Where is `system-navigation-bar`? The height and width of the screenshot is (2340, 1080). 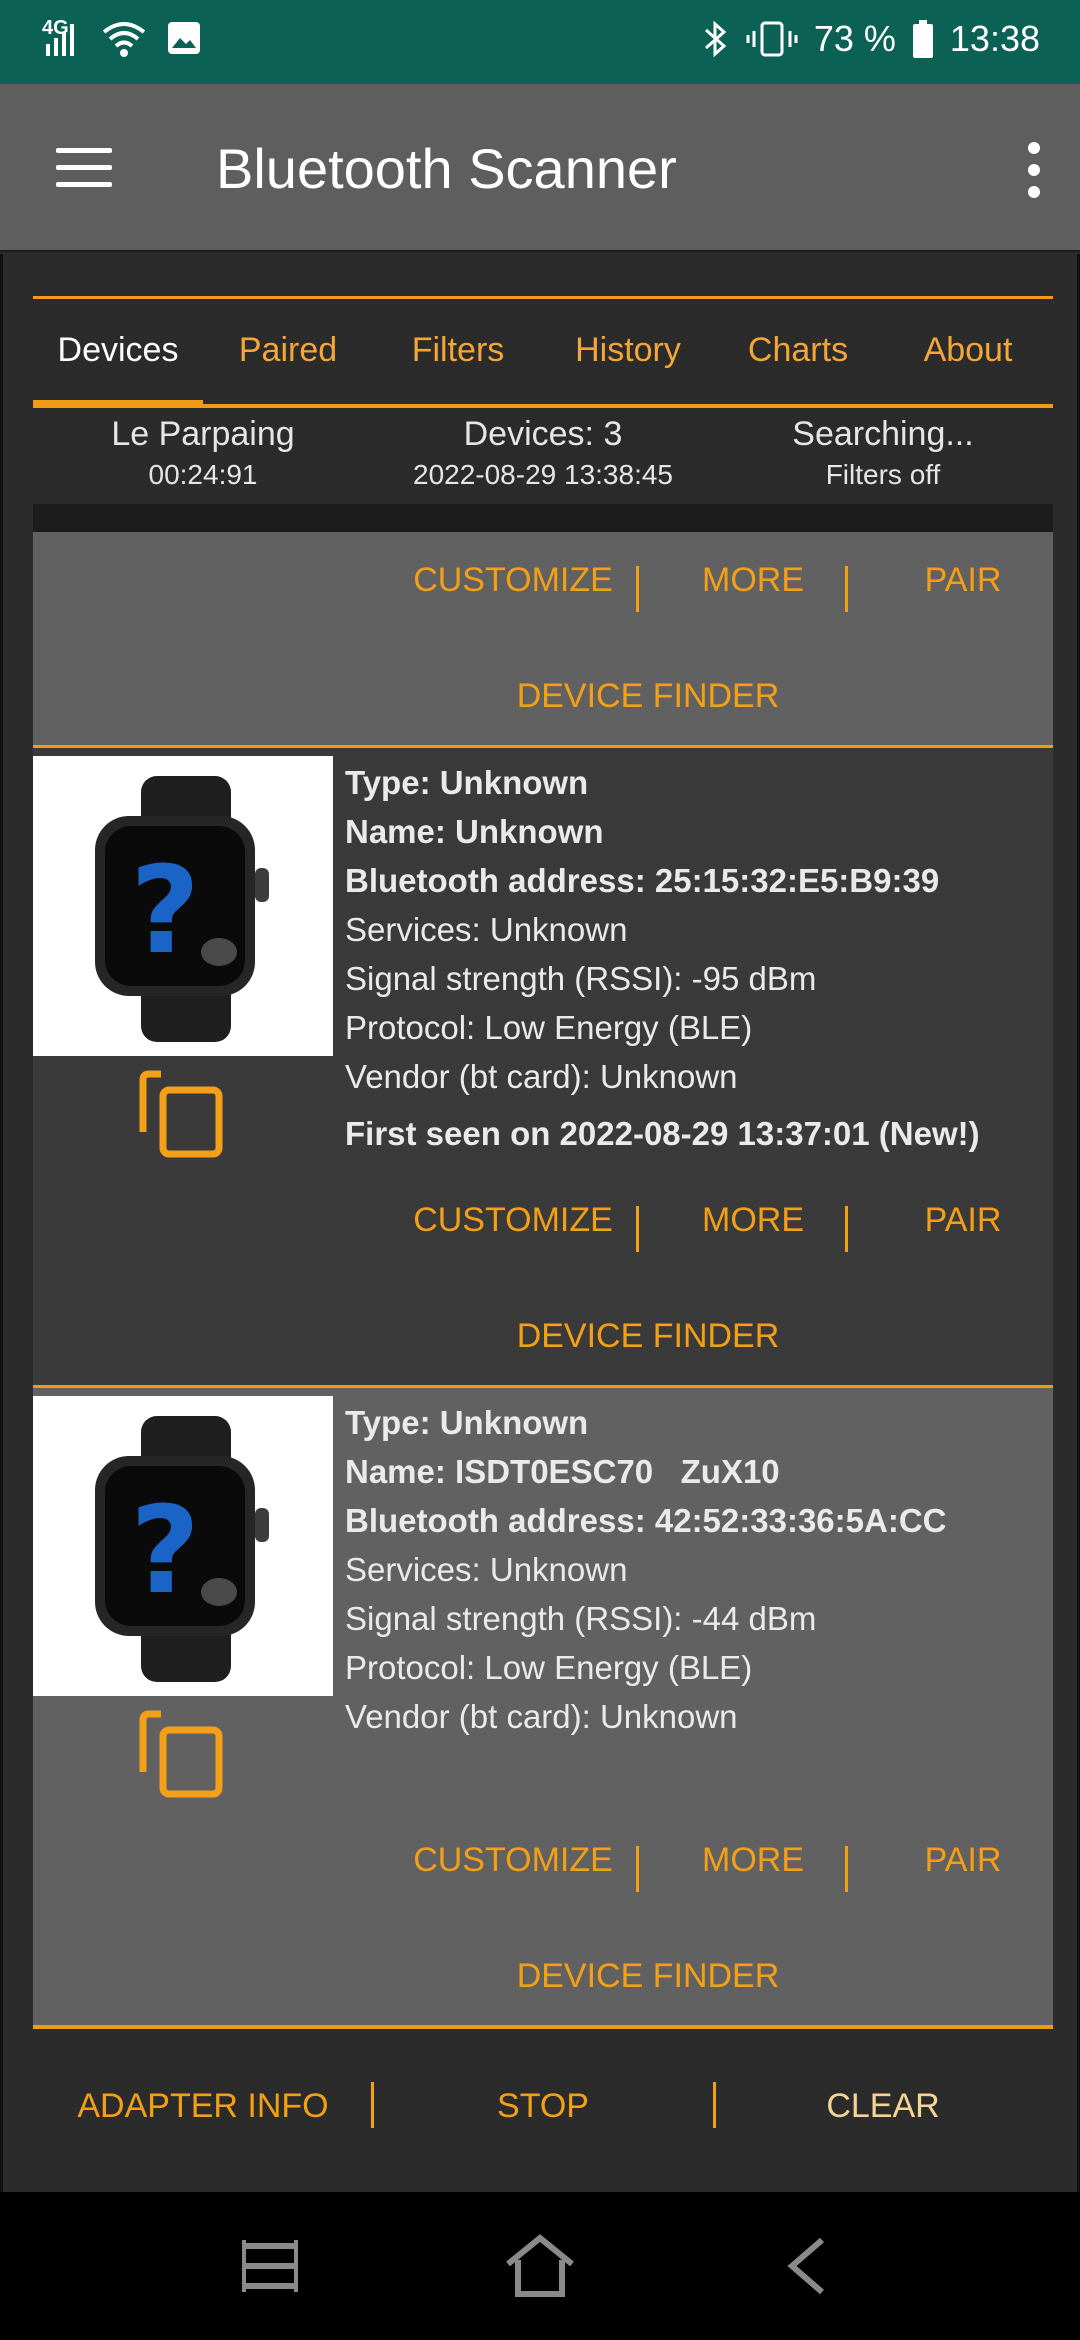
system-navigation-bar is located at coordinates (540, 2266).